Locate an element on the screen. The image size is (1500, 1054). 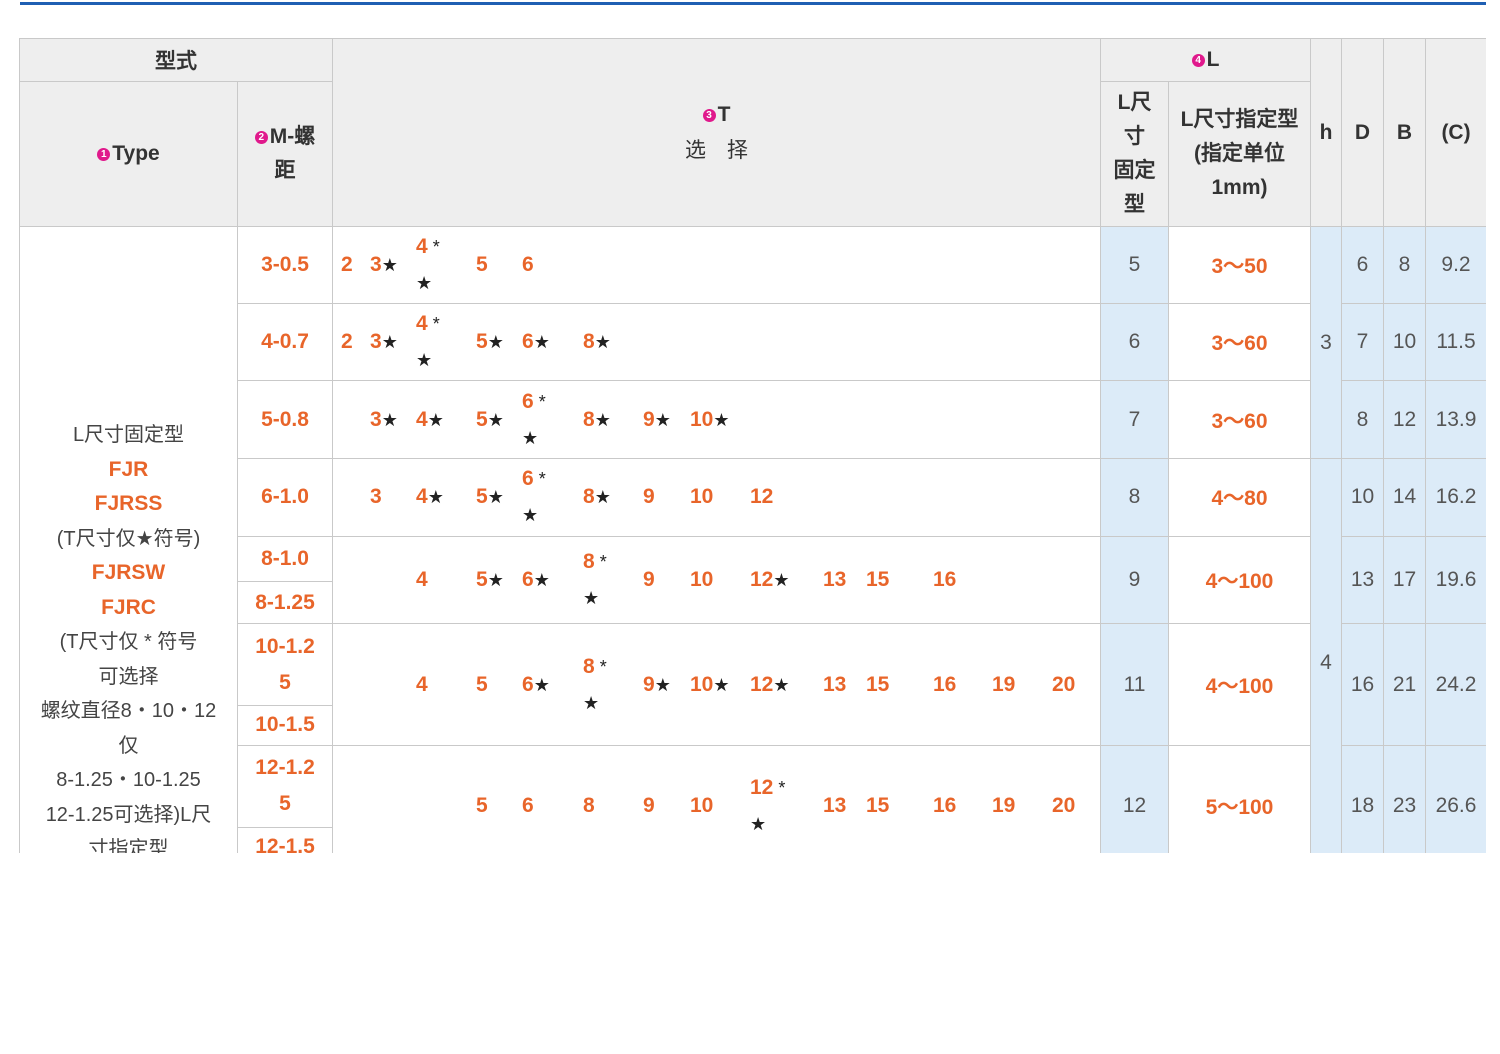
l-spec-header-line: (指定单位 is located at coordinates (1239, 153).